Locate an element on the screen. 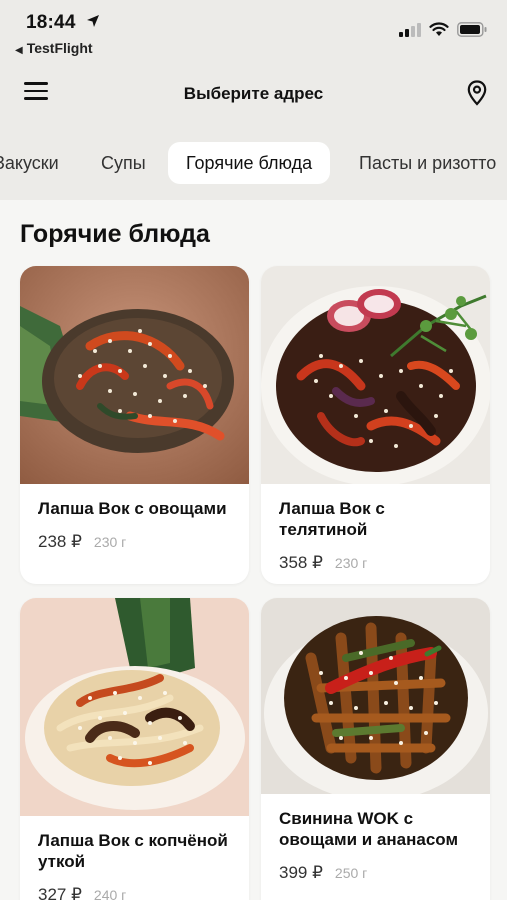 The image size is (507, 900). product-meta: 327 ₽ 240 г is located at coordinates (134, 892).